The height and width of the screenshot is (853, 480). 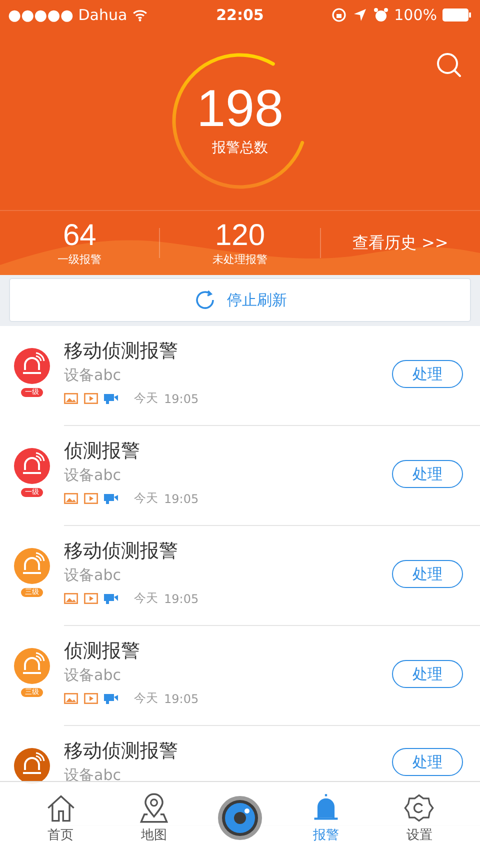 I want to click on tab-button: 设置, so click(x=419, y=818).